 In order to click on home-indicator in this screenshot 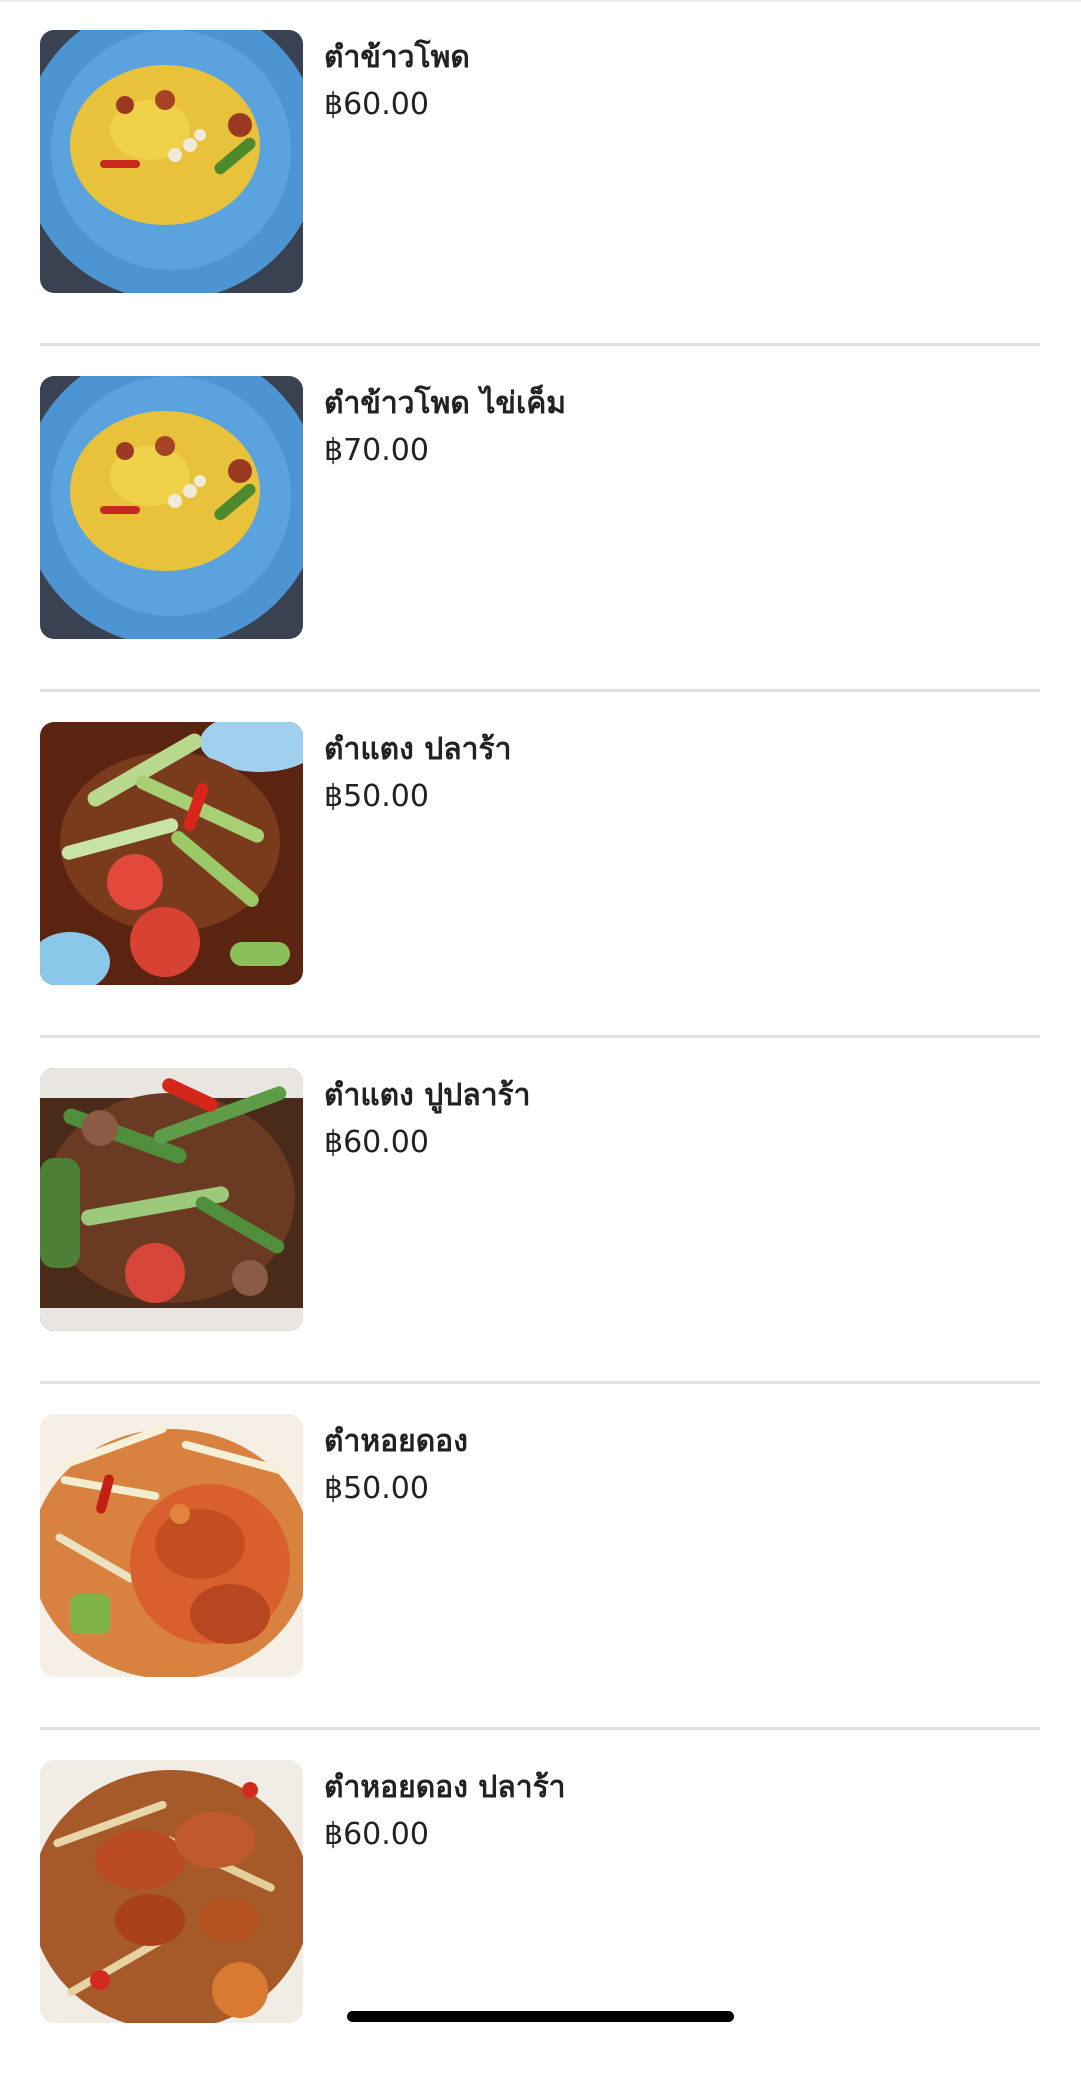, I will do `click(540, 2016)`.